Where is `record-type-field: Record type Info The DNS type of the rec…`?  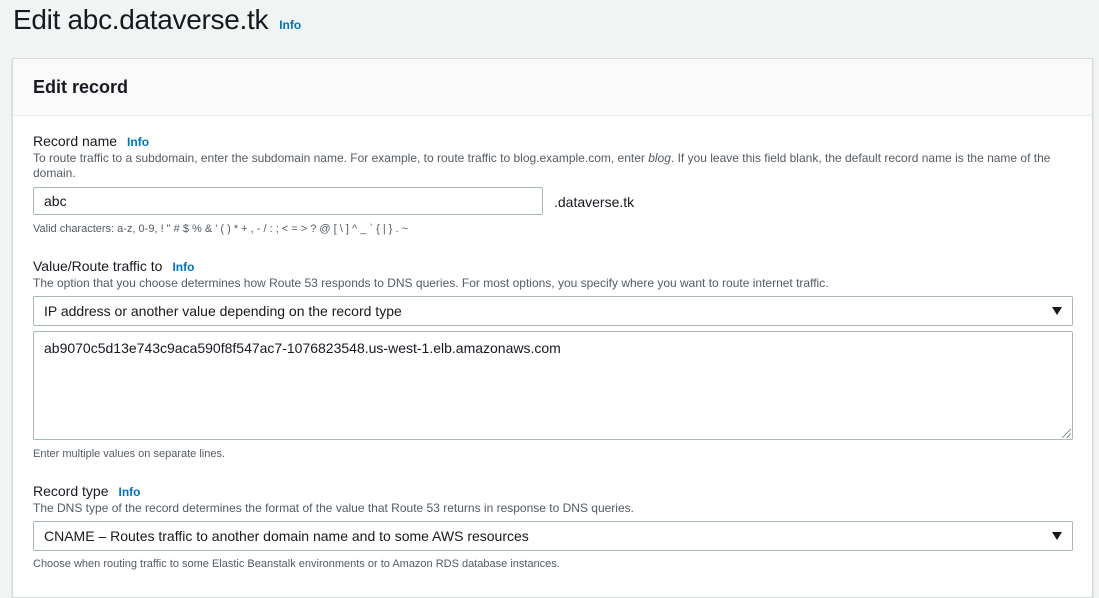 record-type-field: Record type Info The DNS type of the rec… is located at coordinates (553, 499).